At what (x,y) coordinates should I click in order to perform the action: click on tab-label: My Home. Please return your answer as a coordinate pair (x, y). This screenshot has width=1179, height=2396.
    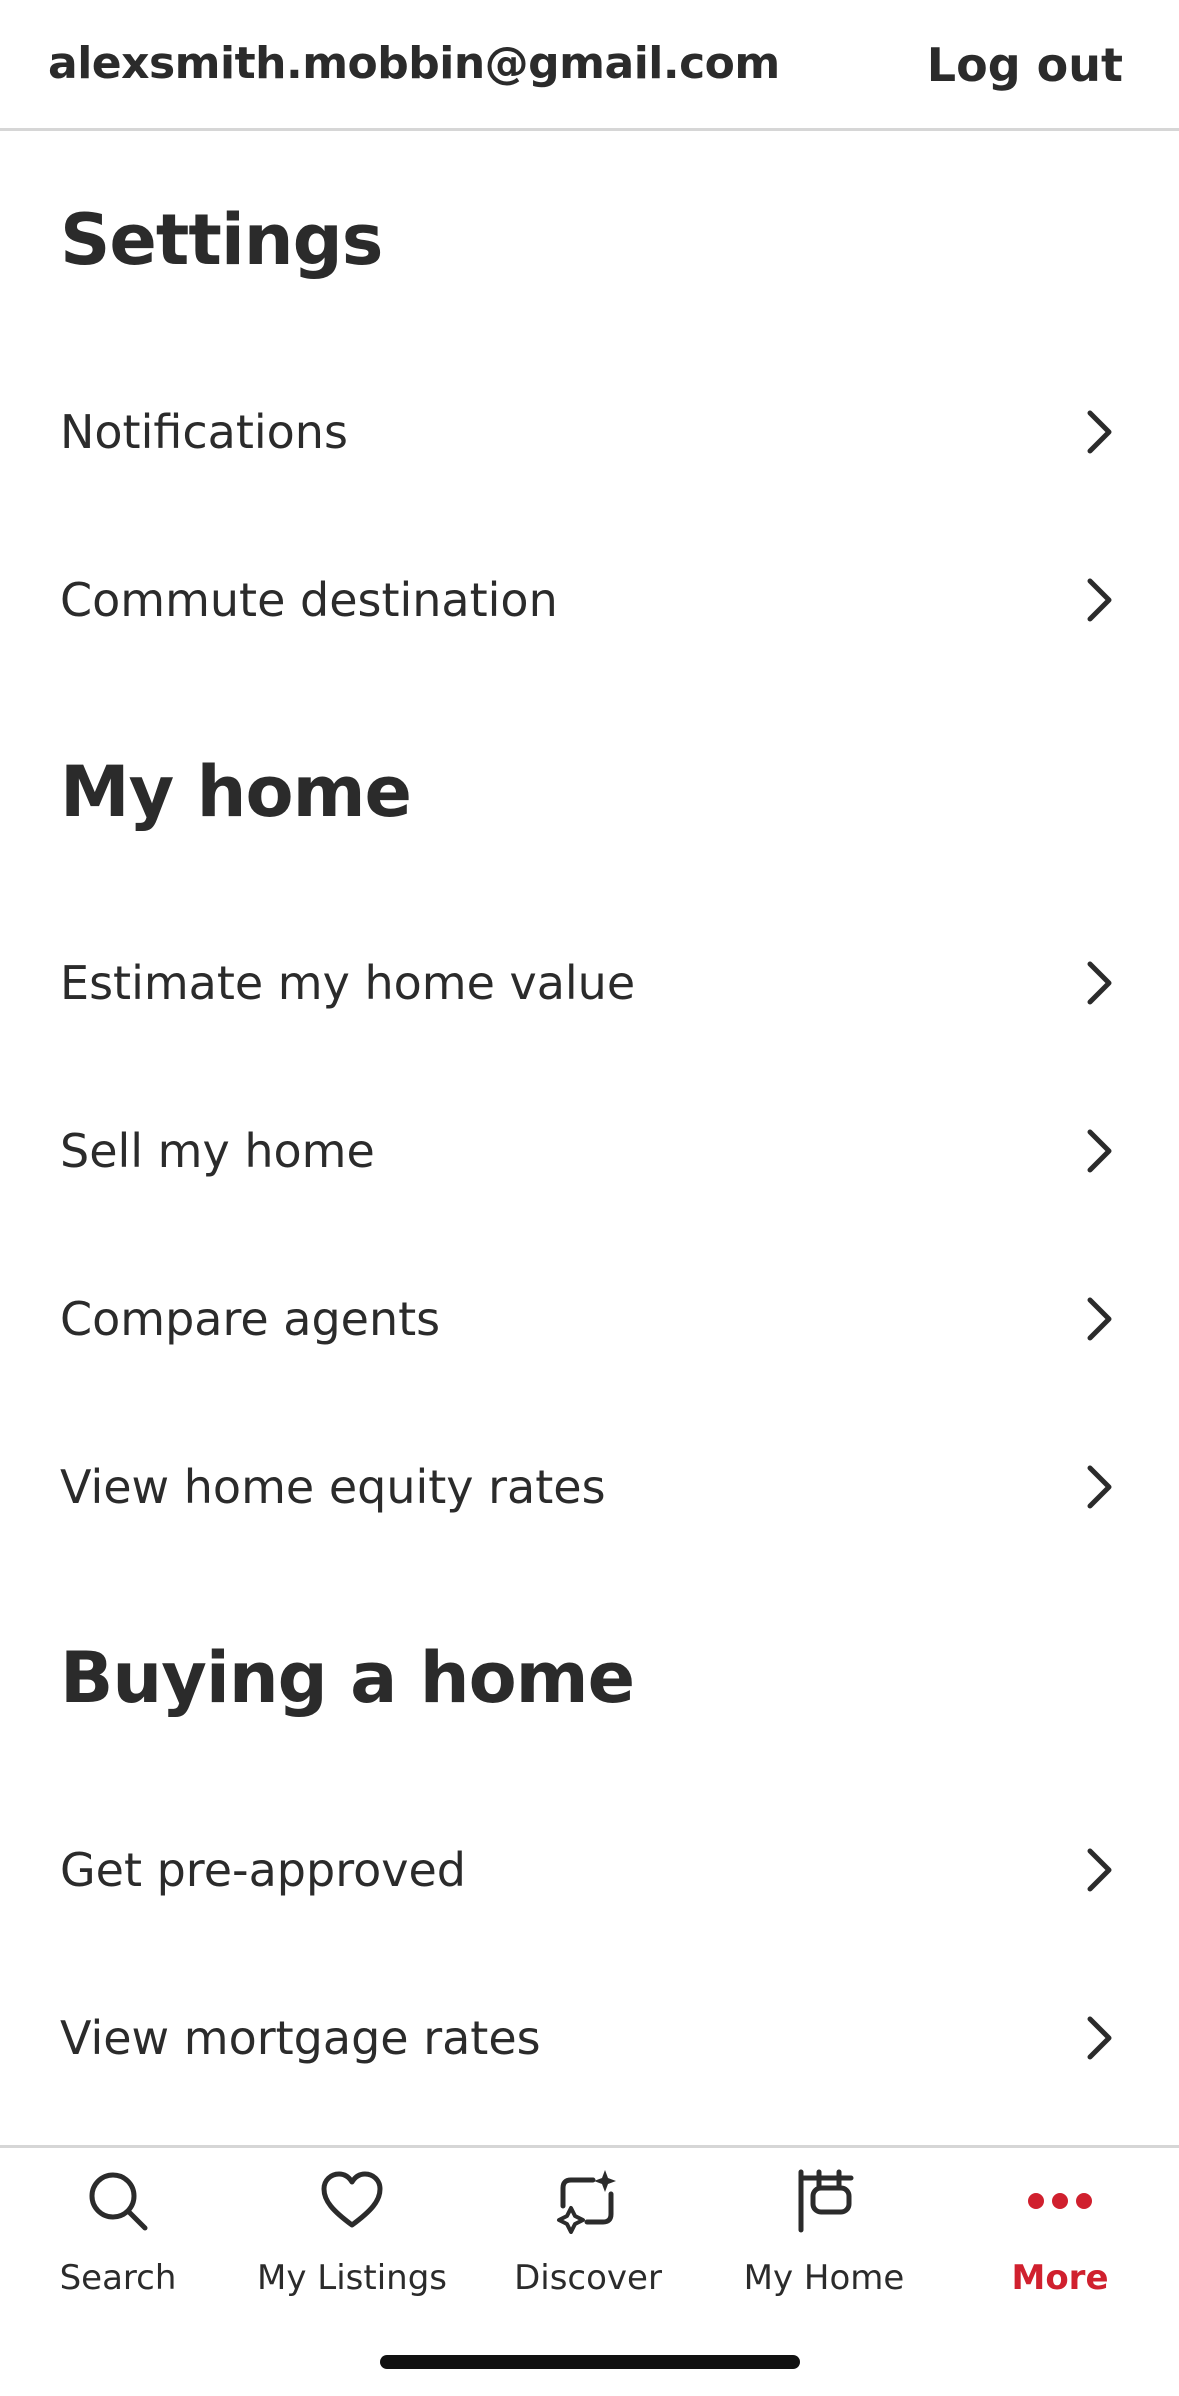
    Looking at the image, I should click on (824, 2278).